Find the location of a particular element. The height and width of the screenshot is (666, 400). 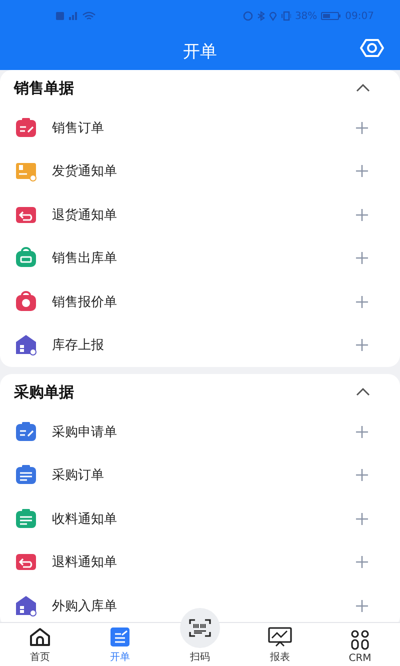

tab-item: 首页 is located at coordinates (40, 645).